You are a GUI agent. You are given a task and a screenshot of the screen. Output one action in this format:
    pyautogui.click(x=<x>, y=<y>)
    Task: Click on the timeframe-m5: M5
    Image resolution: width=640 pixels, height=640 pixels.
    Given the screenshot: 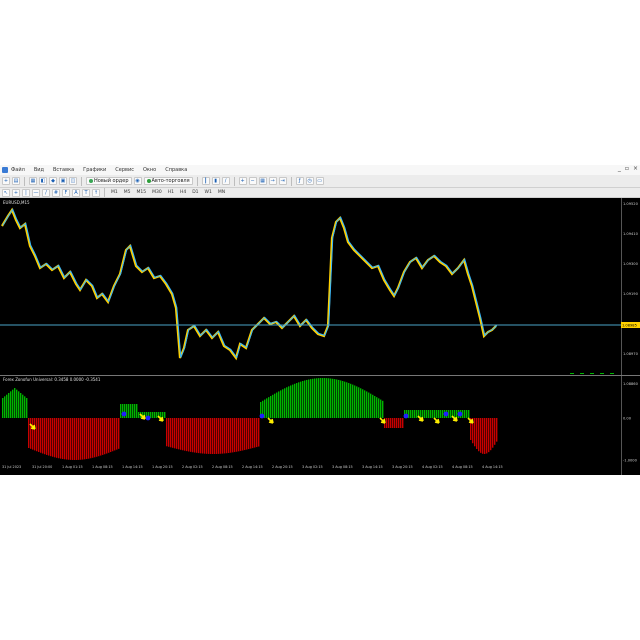 What is the action you would take?
    pyautogui.click(x=127, y=192)
    